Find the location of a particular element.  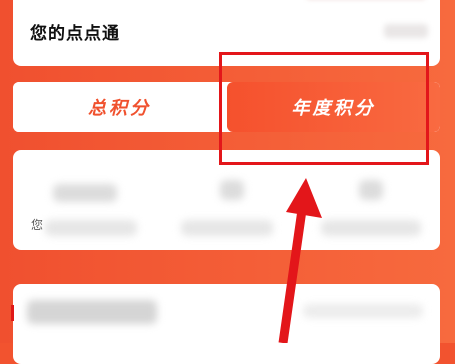

blurred-detail-value is located at coordinates (363, 311).